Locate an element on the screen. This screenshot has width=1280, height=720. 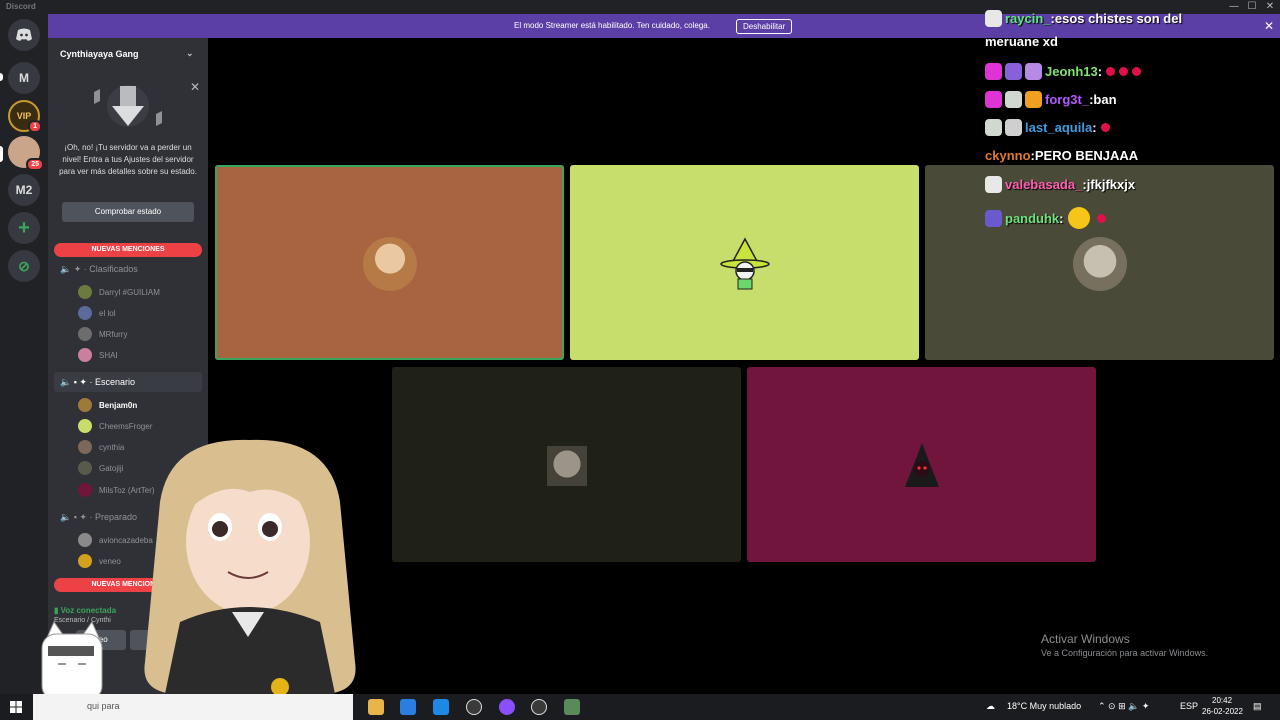
voice-user: Gatojiji is located at coordinates (100, 468).